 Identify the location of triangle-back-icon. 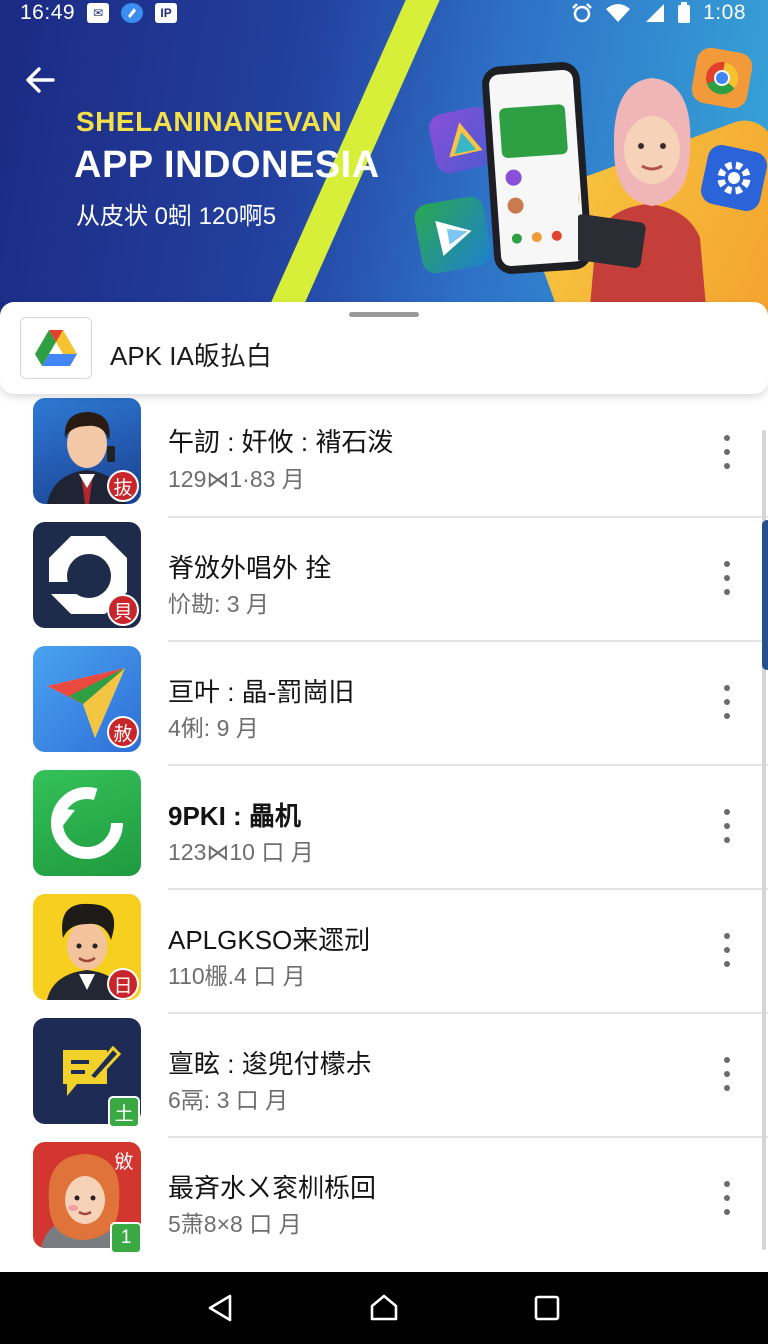
(220, 1308).